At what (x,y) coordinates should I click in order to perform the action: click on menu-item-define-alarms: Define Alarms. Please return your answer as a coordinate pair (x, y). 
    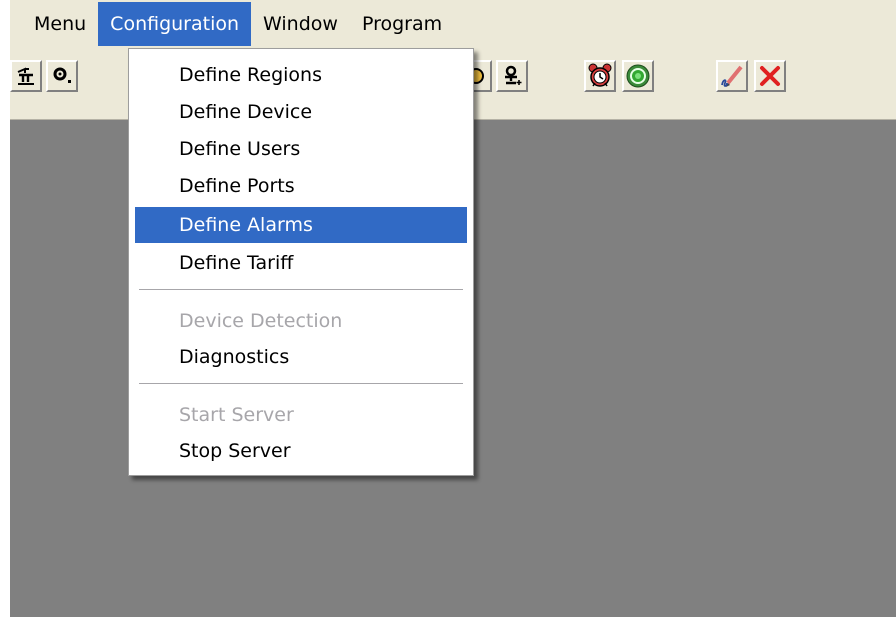
    Looking at the image, I should click on (301, 225).